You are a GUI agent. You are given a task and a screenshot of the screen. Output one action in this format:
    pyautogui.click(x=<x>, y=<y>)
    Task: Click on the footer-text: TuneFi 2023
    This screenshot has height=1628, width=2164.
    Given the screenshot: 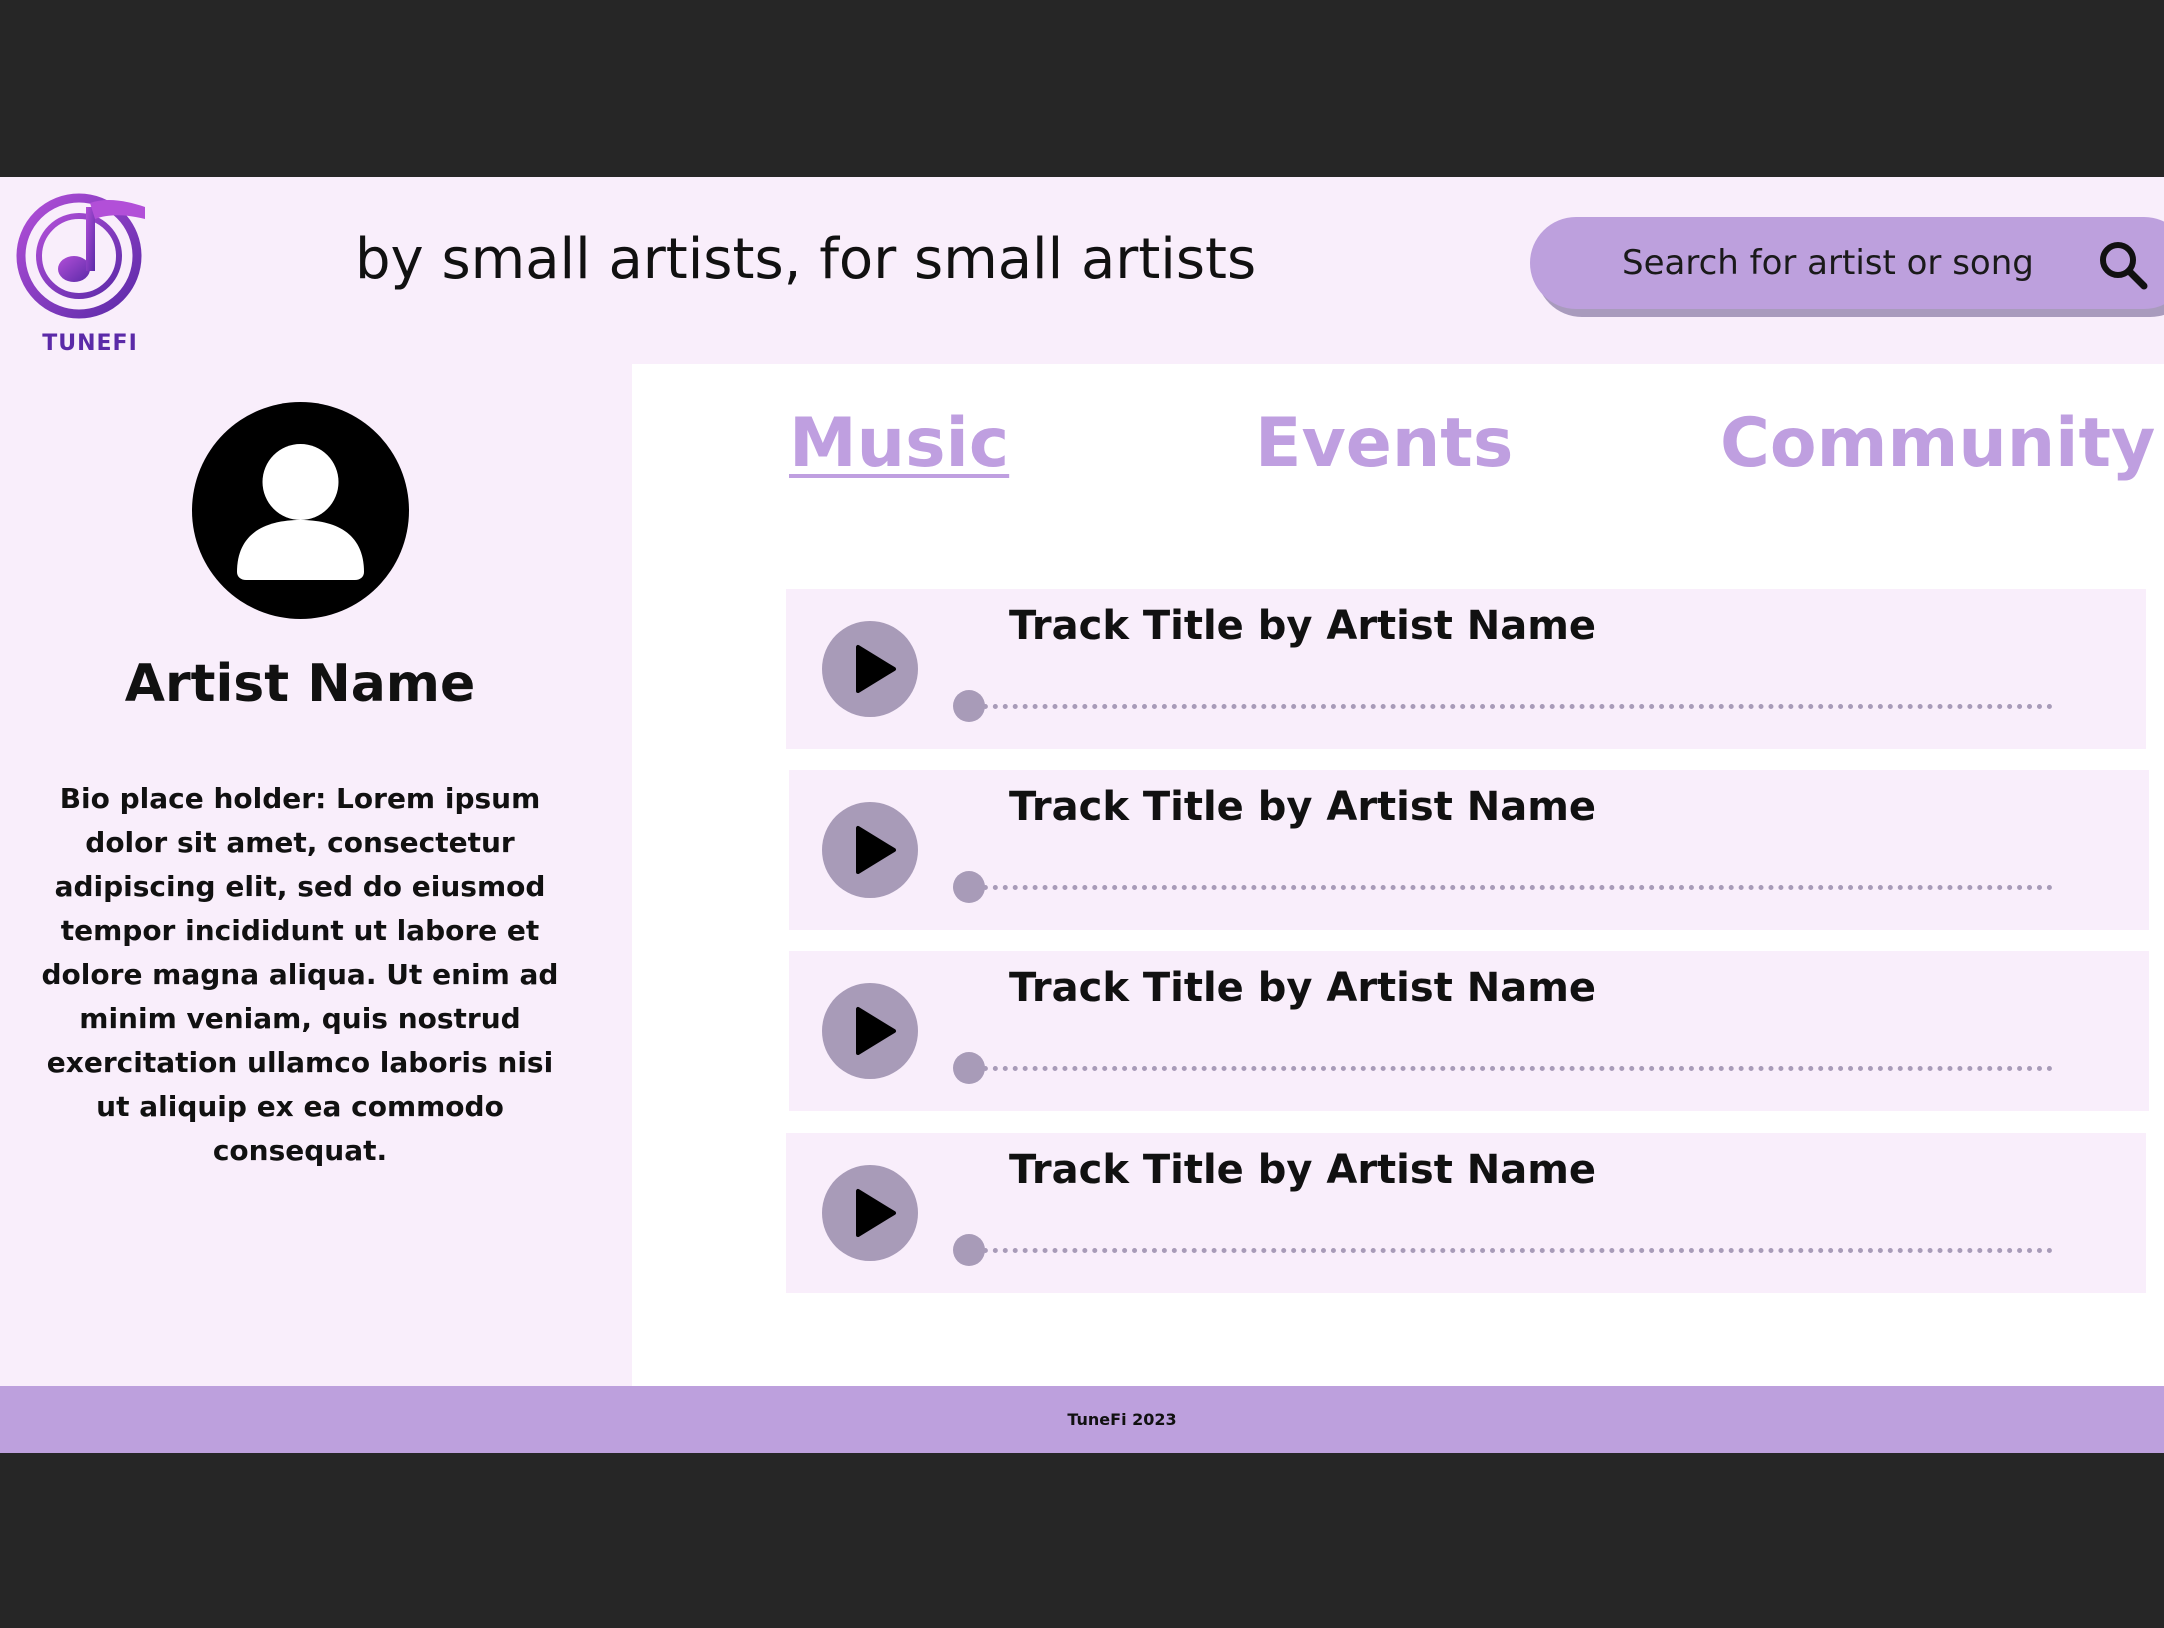 What is the action you would take?
    pyautogui.click(x=1122, y=1419)
    